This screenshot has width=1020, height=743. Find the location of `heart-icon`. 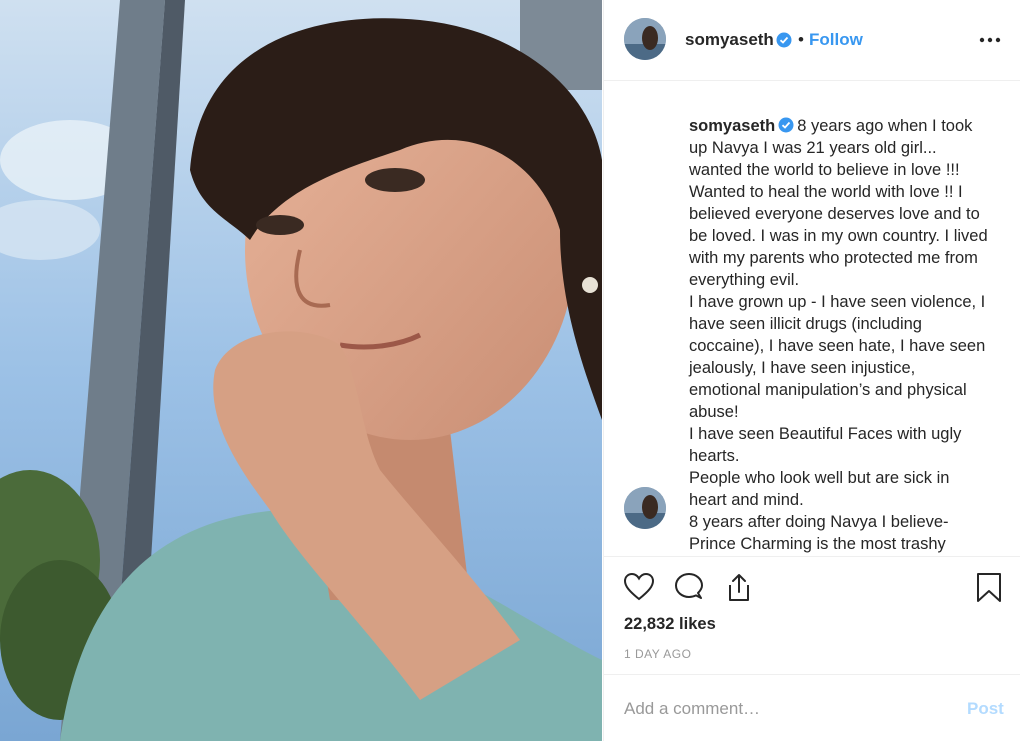

heart-icon is located at coordinates (639, 589).